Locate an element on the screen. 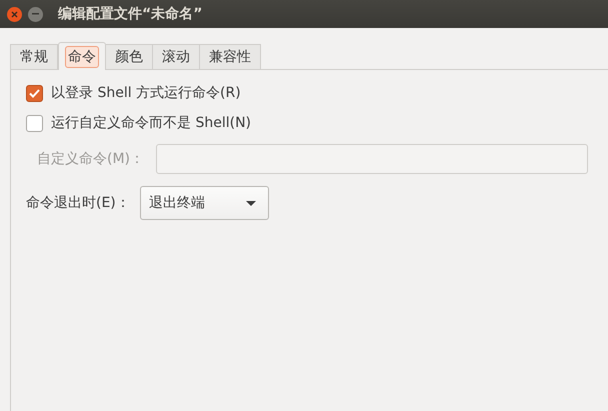 Image resolution: width=608 pixels, height=411 pixels. exit-action-dropdown: 退出终端 is located at coordinates (204, 203).